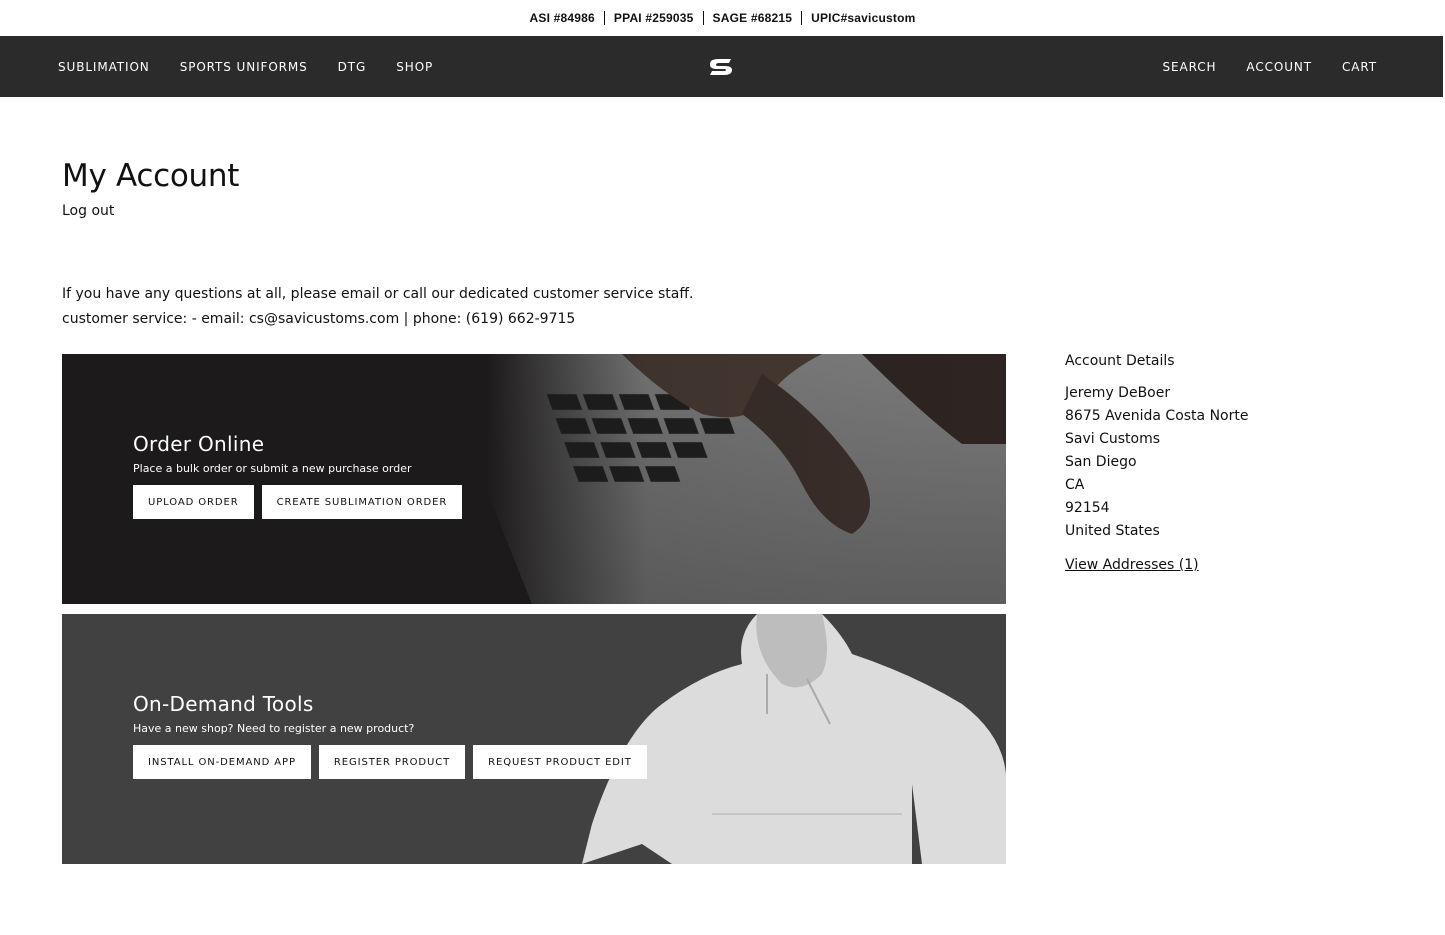  I want to click on upload-order-button: UPLOAD ORDER, so click(193, 502).